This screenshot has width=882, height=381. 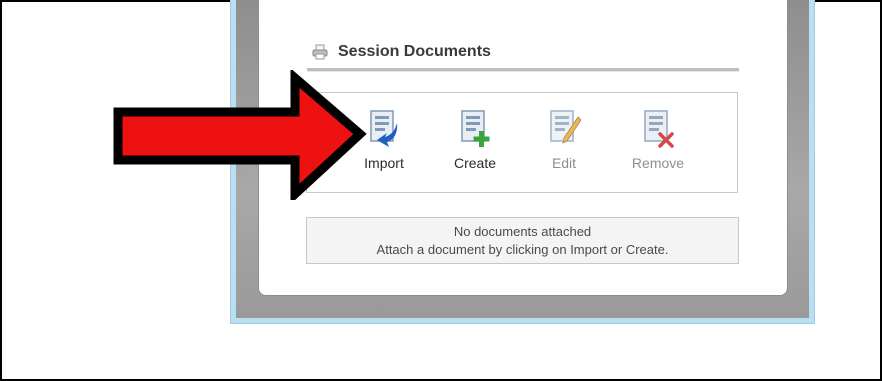 I want to click on remove-document-icon, so click(x=658, y=129).